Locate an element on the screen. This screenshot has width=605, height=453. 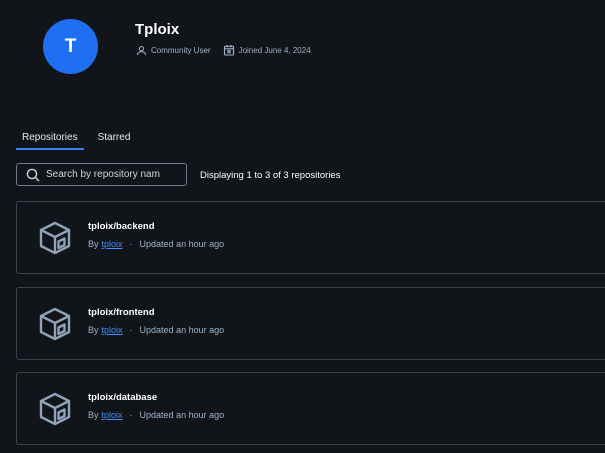
joined-item: Joined June 4, 2024 is located at coordinates (267, 50).